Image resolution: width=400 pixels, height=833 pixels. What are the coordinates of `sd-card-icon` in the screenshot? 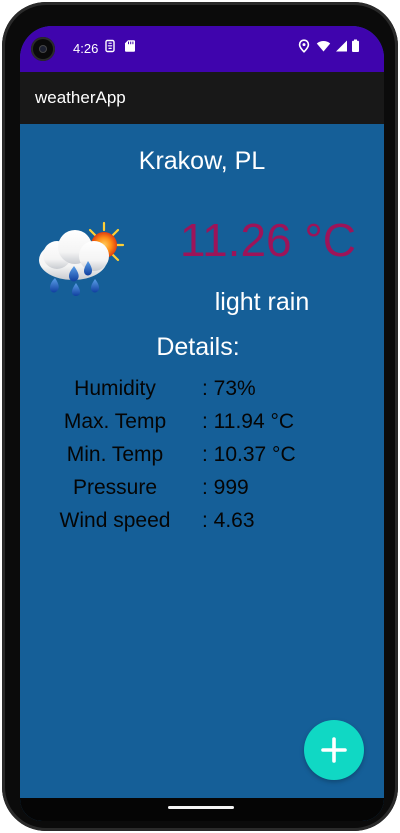 It's located at (130, 46).